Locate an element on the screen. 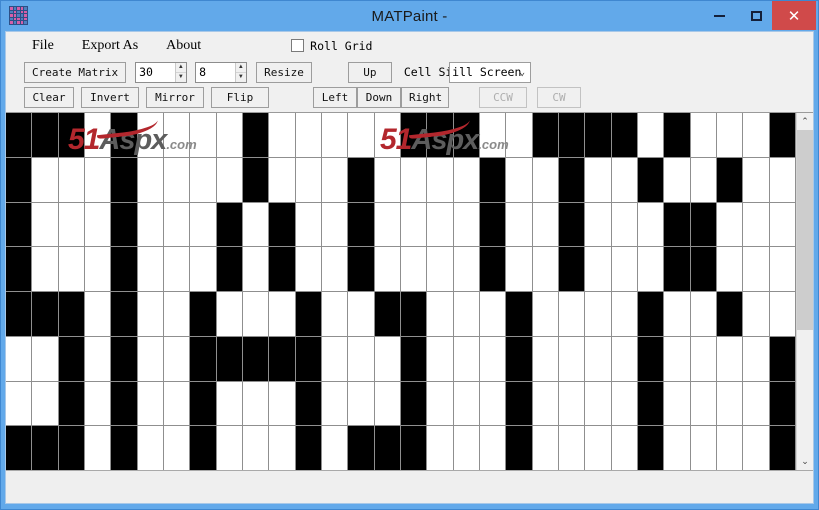 The height and width of the screenshot is (510, 819). rows-stepper-down-icon: ▼ is located at coordinates (241, 77).